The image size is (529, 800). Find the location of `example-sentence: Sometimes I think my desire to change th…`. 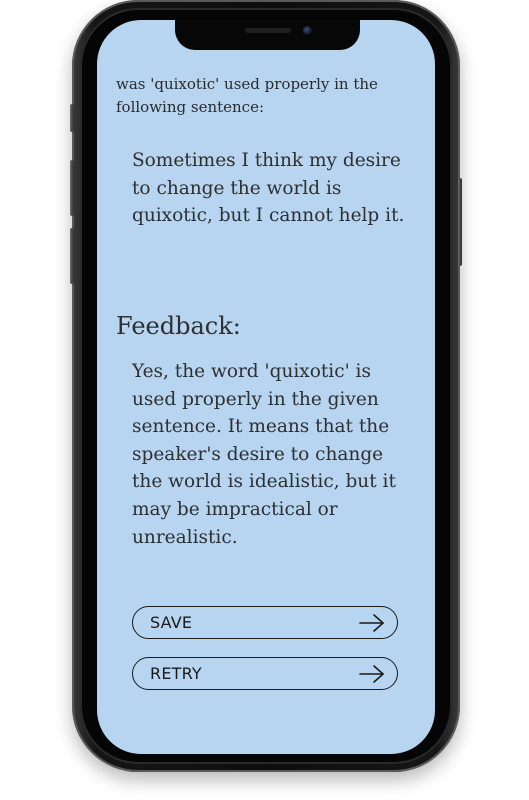

example-sentence: Sometimes I think my desire to change th… is located at coordinates (268, 188).